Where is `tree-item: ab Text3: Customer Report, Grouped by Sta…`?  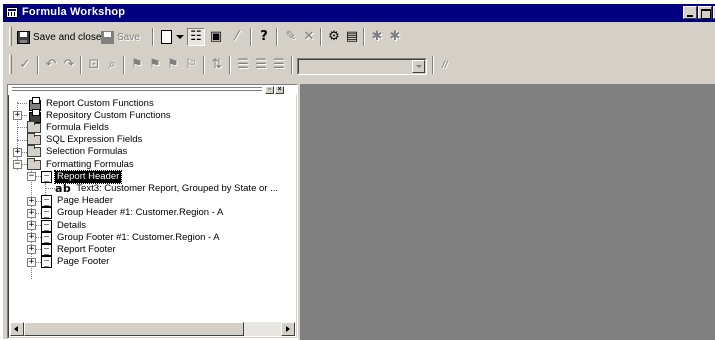
tree-item: ab Text3: Customer Report, Grouped by Sta… is located at coordinates (167, 188).